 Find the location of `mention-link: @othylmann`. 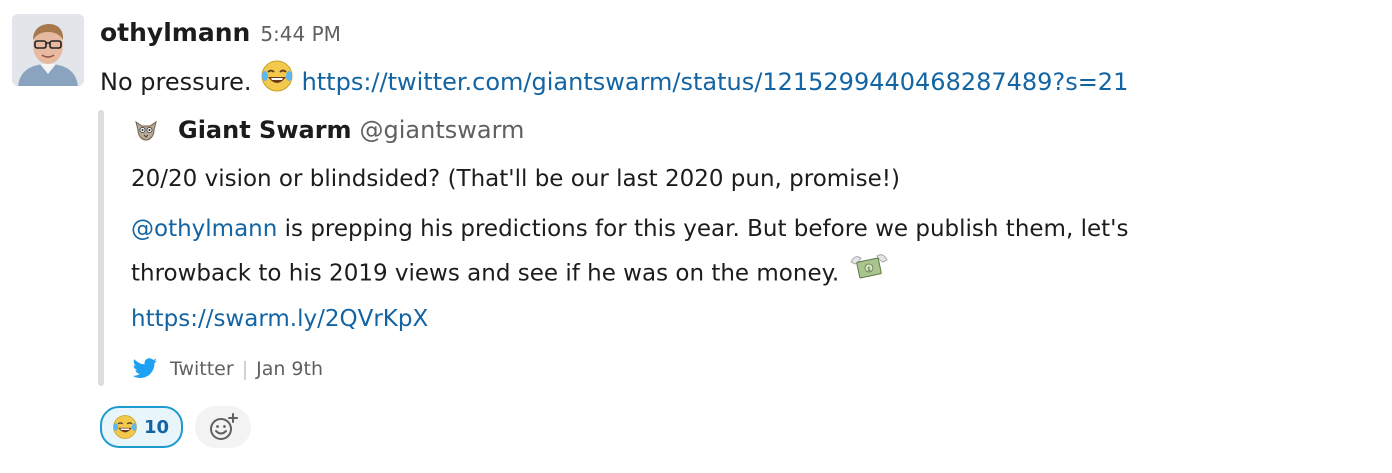

mention-link: @othylmann is located at coordinates (204, 229).